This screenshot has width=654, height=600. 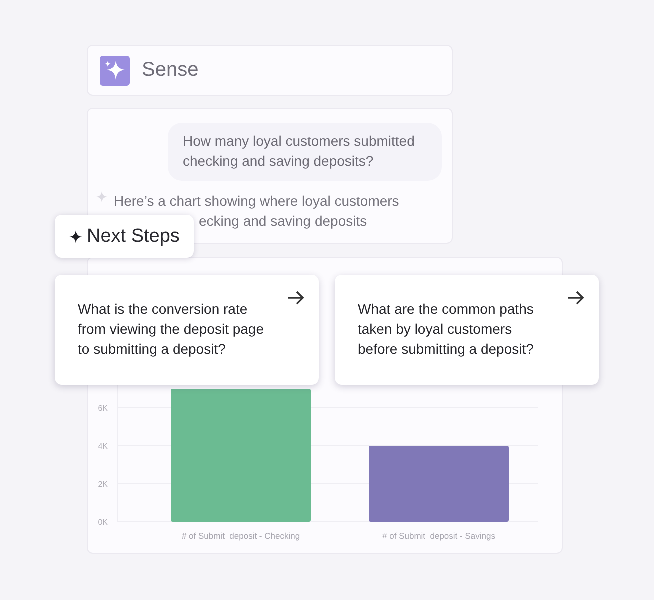 What do you see at coordinates (115, 71) in the screenshot?
I see `sparkle-logo-icon` at bounding box center [115, 71].